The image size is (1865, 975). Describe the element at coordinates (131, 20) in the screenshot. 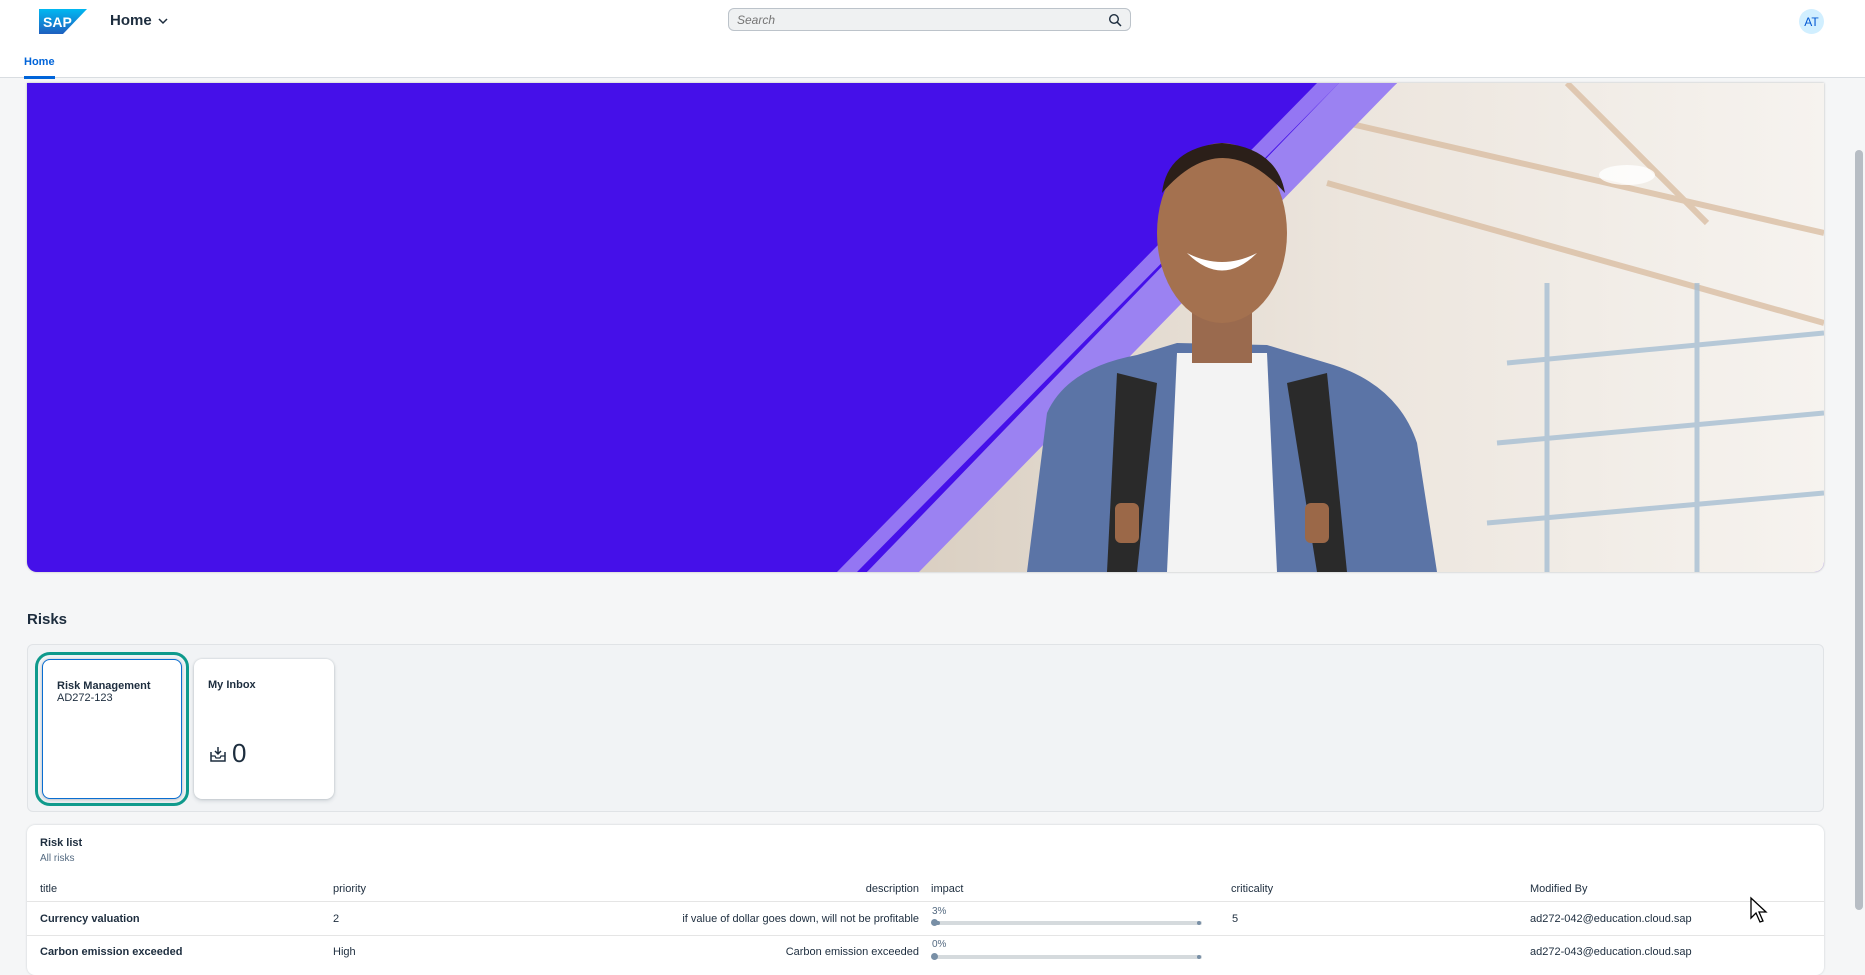

I see `home-menu-label: Home` at that location.